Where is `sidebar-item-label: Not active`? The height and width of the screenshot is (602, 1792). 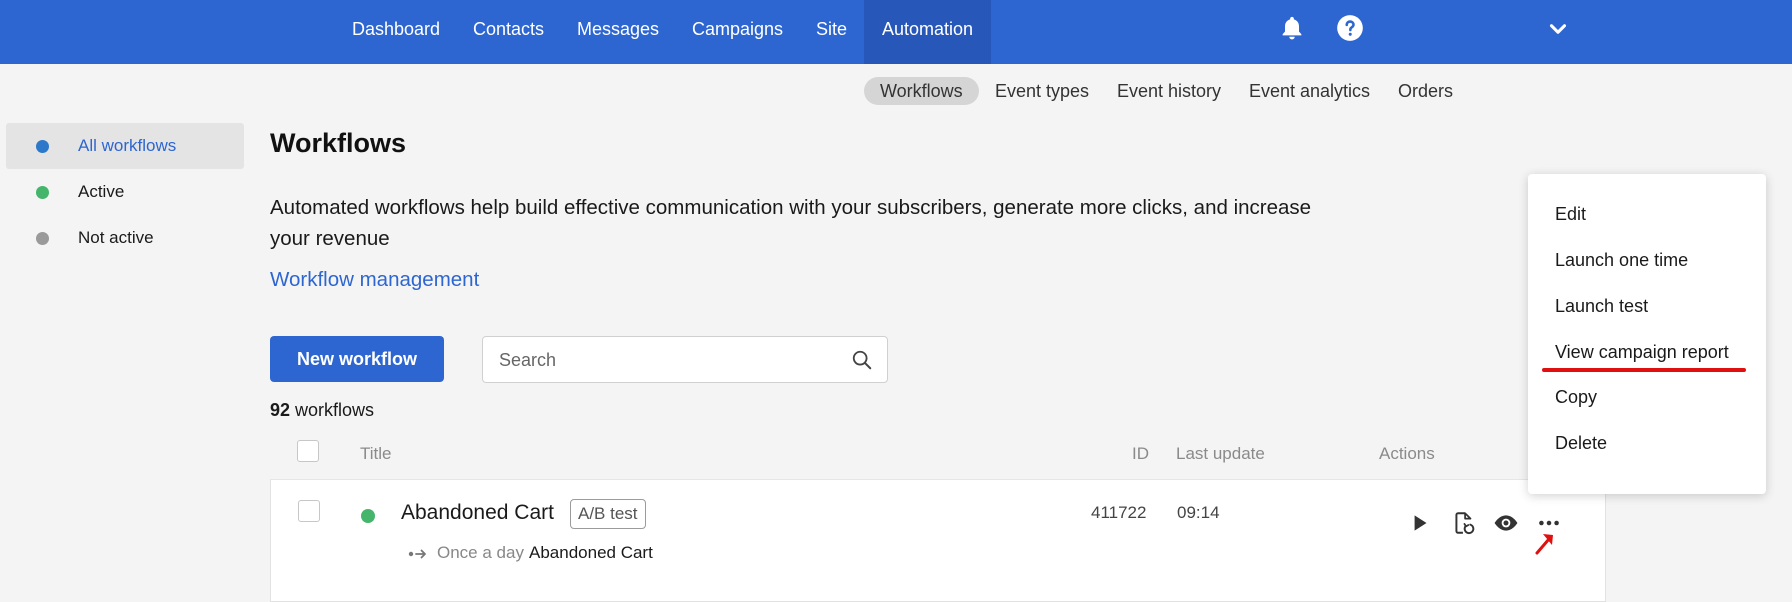
sidebar-item-label: Not active is located at coordinates (116, 237).